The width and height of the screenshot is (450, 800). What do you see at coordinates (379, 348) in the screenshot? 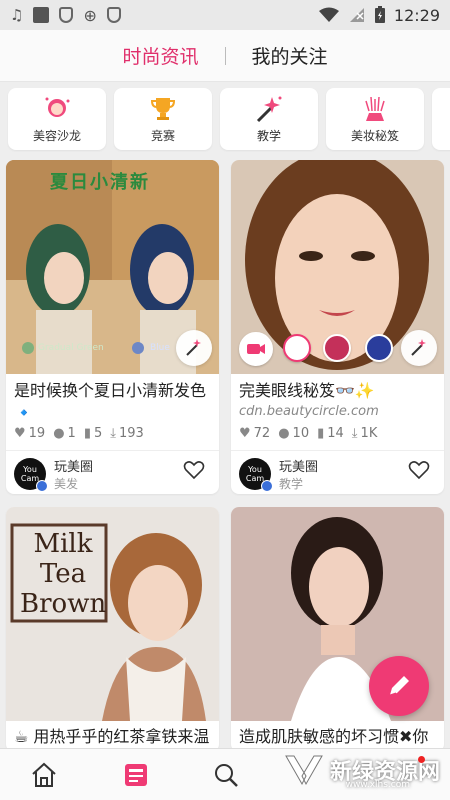
I see `color-swatch-blue` at bounding box center [379, 348].